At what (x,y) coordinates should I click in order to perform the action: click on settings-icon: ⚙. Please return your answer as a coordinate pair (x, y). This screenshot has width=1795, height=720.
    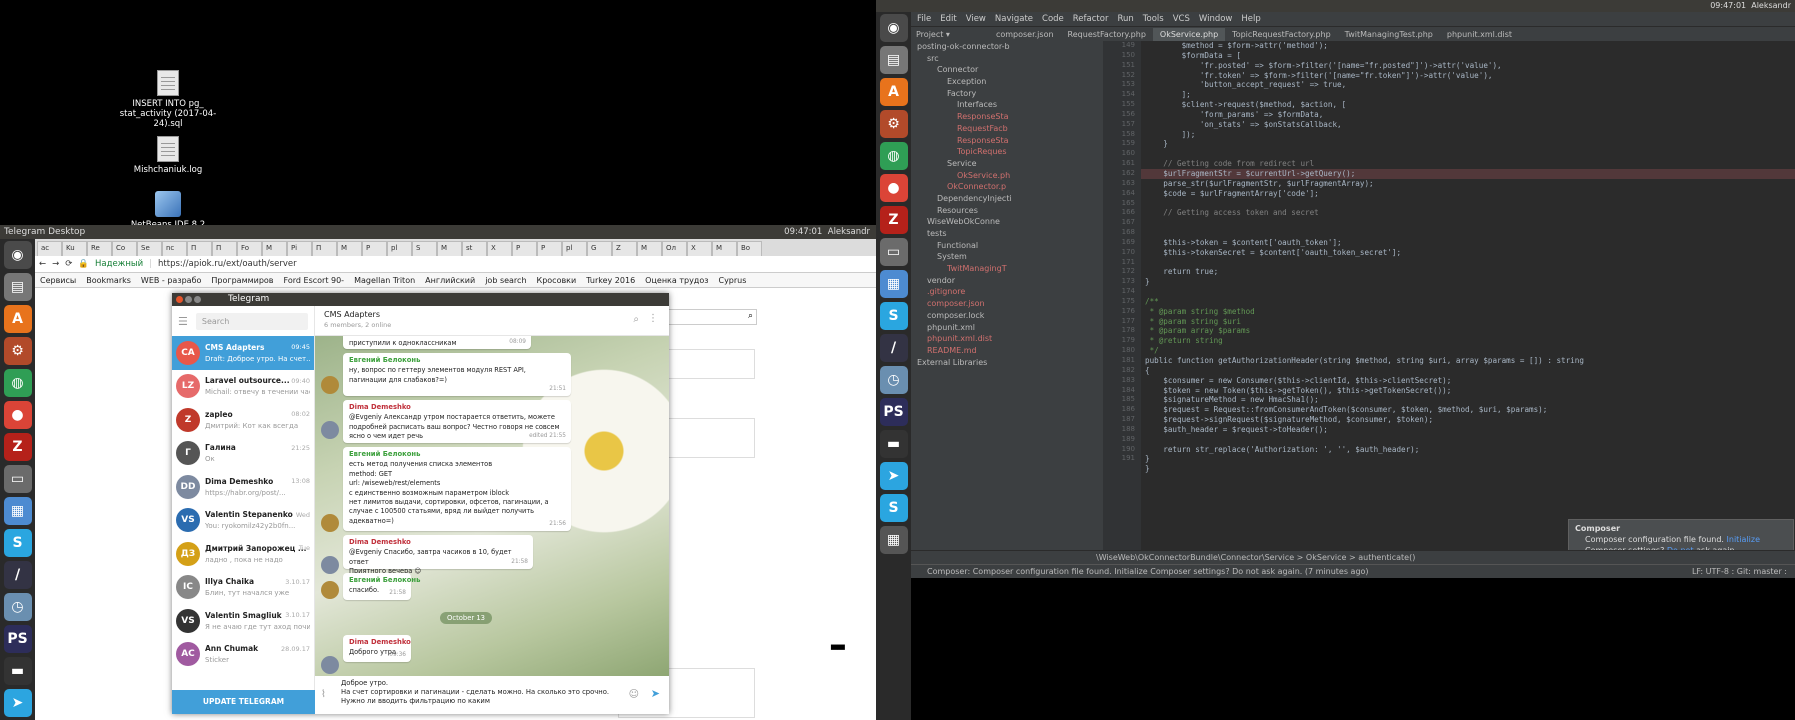
    Looking at the image, I should click on (893, 124).